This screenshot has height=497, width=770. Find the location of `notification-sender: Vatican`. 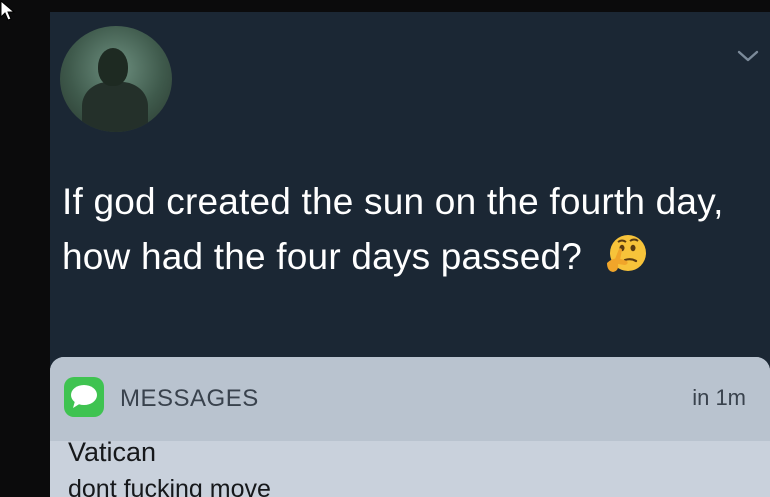

notification-sender: Vatican is located at coordinates (112, 452).